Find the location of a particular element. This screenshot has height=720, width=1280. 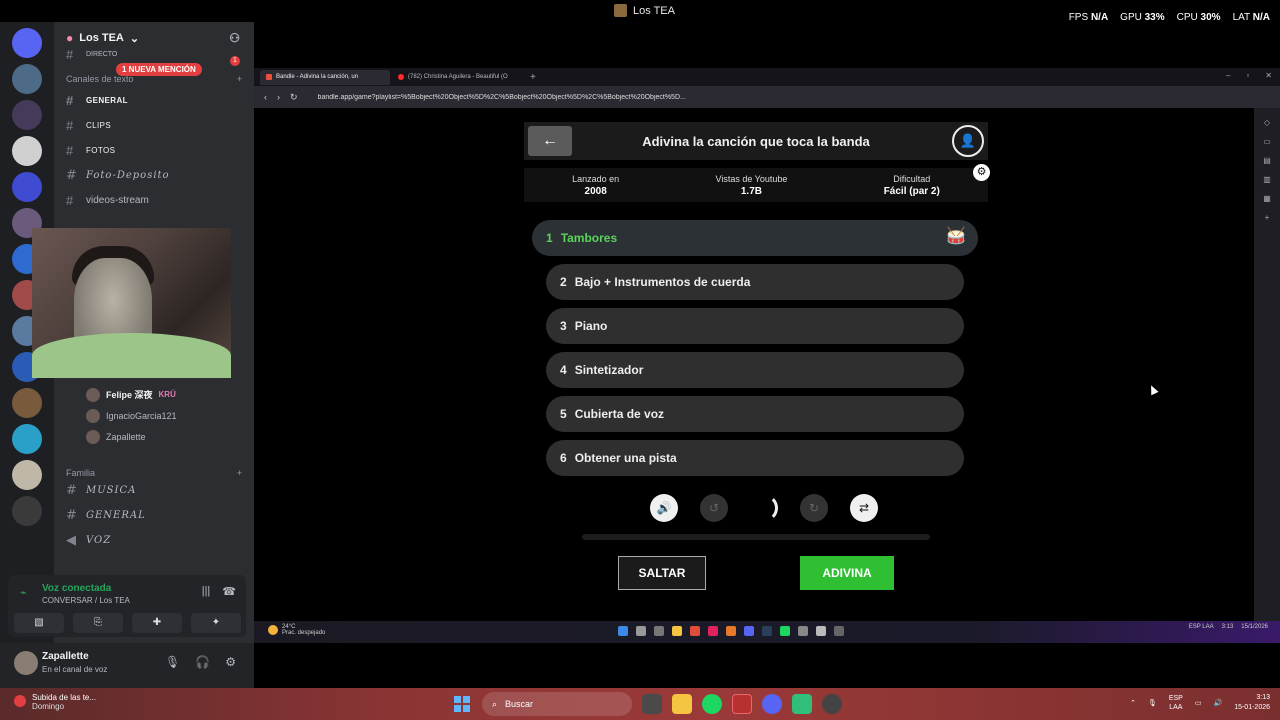

hash-icon: # is located at coordinates (72, 175).